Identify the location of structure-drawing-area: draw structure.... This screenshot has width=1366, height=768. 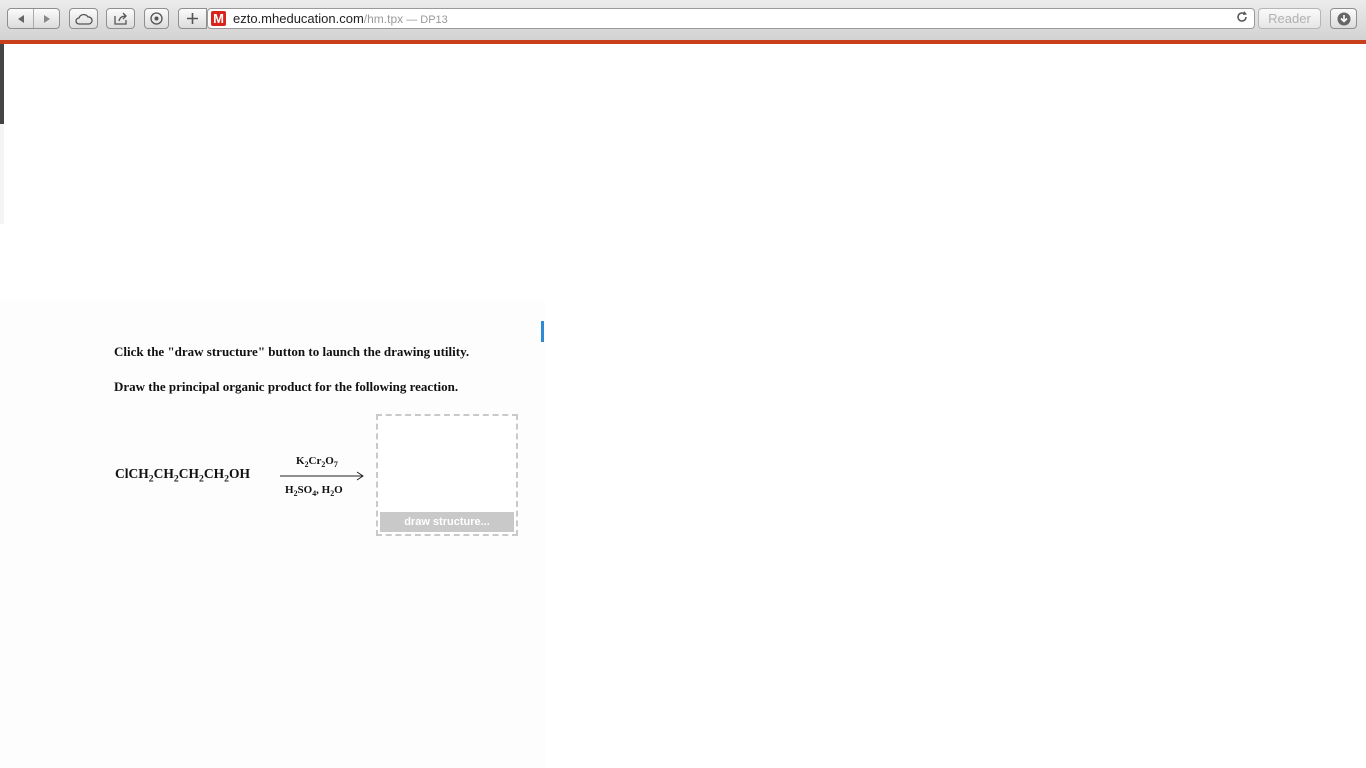
(447, 475).